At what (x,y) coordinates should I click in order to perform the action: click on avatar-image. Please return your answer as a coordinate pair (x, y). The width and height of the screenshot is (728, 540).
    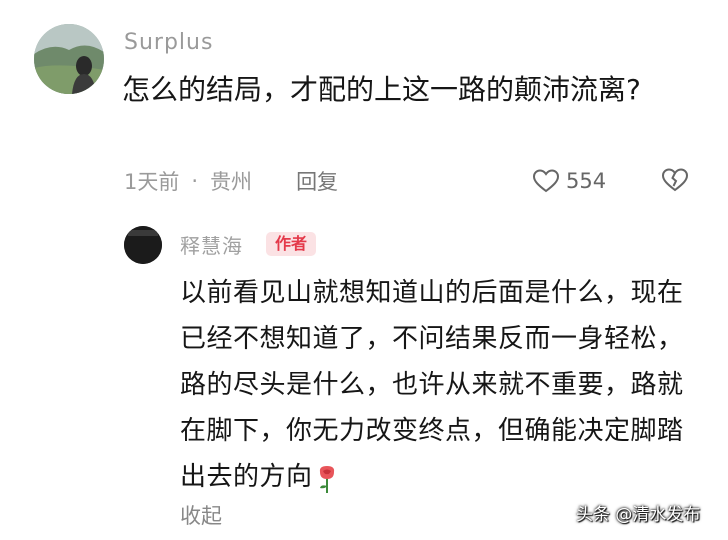
    Looking at the image, I should click on (69, 59).